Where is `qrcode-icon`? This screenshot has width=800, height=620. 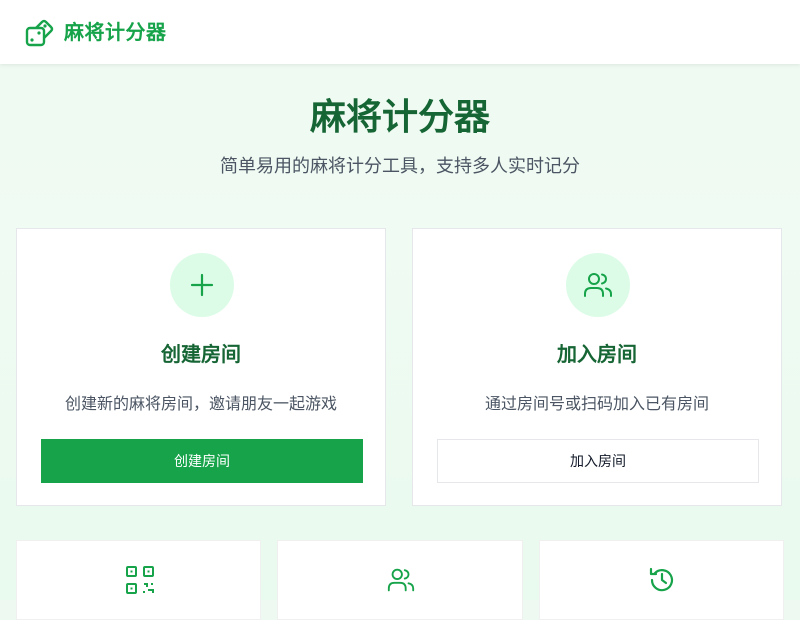 qrcode-icon is located at coordinates (140, 580).